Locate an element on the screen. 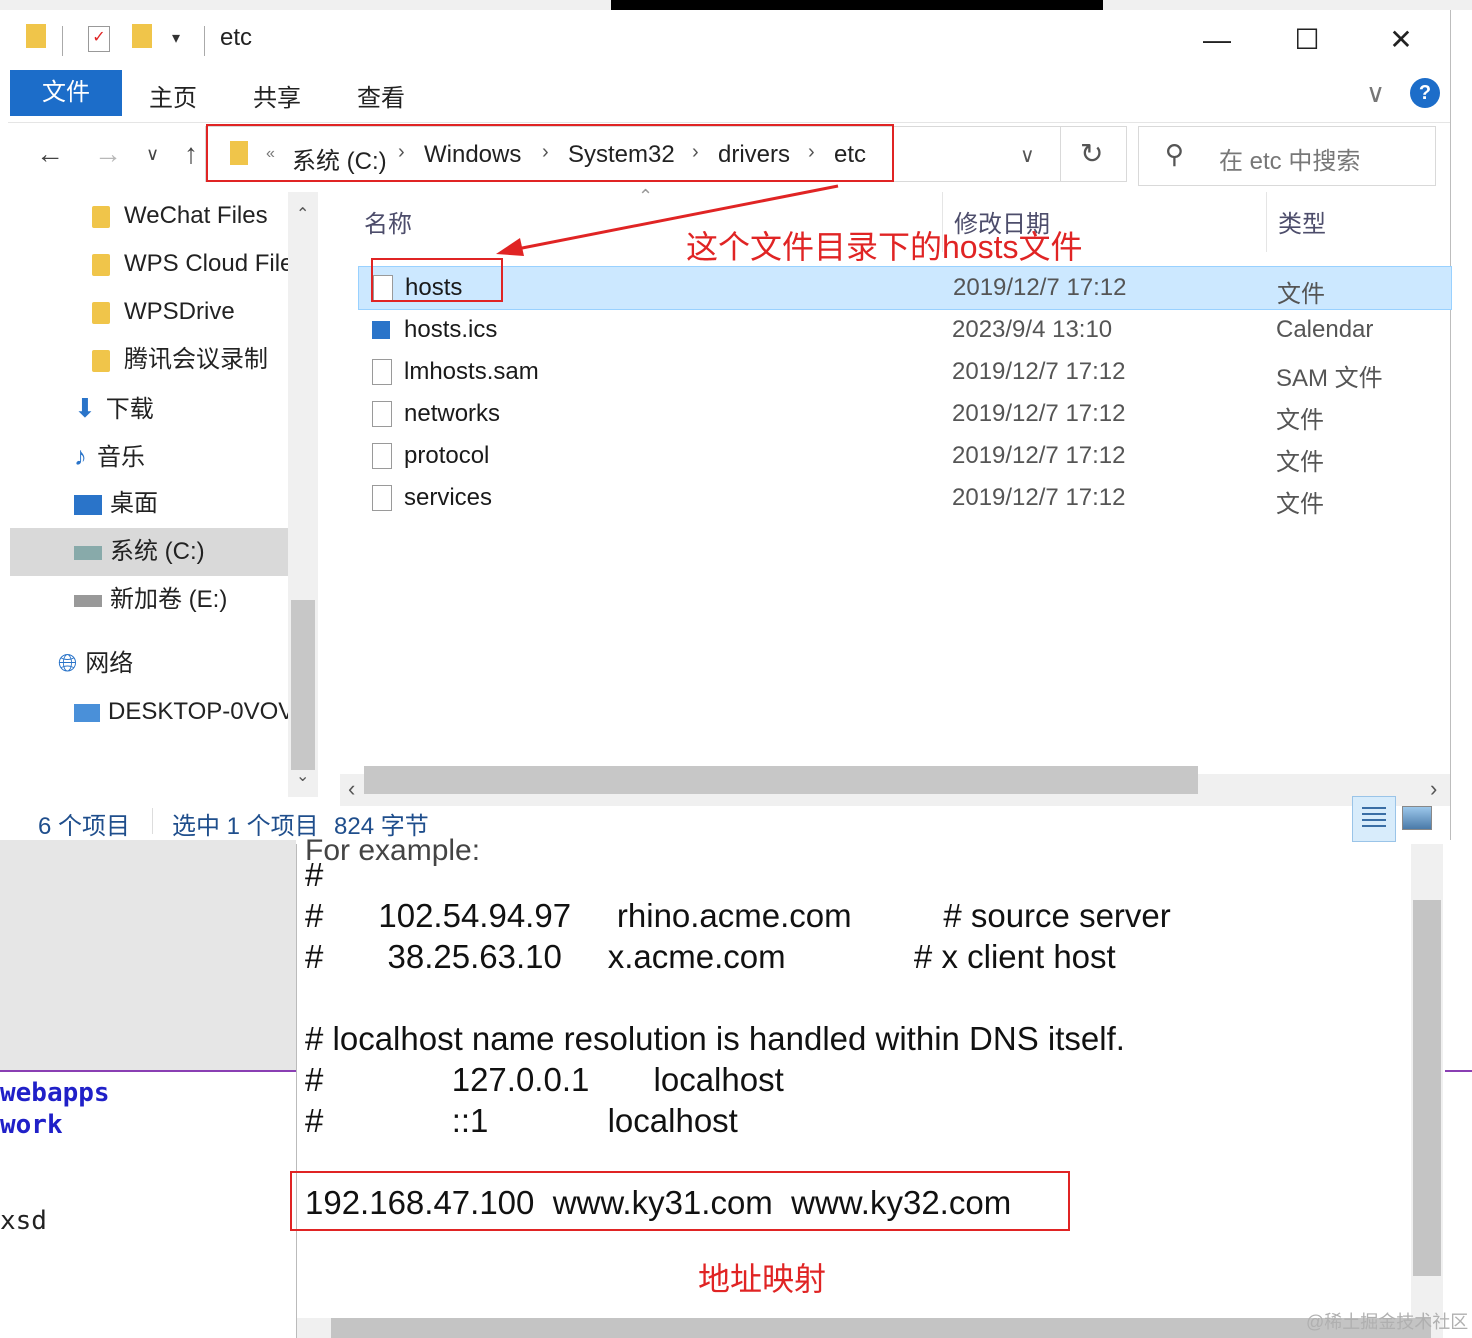  sidebar-item: WPSDrive is located at coordinates (190, 312).